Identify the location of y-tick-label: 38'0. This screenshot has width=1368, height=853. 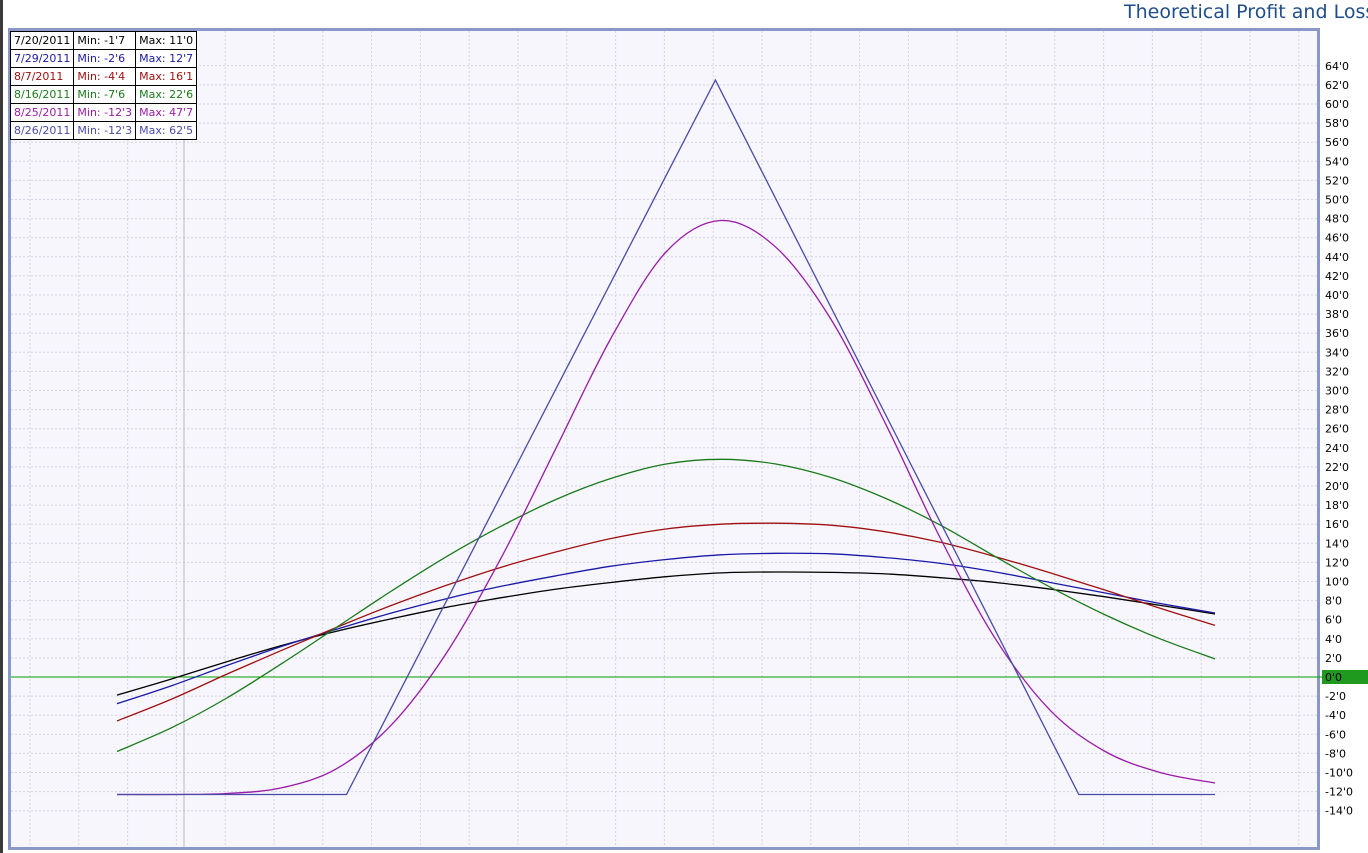
(1337, 314).